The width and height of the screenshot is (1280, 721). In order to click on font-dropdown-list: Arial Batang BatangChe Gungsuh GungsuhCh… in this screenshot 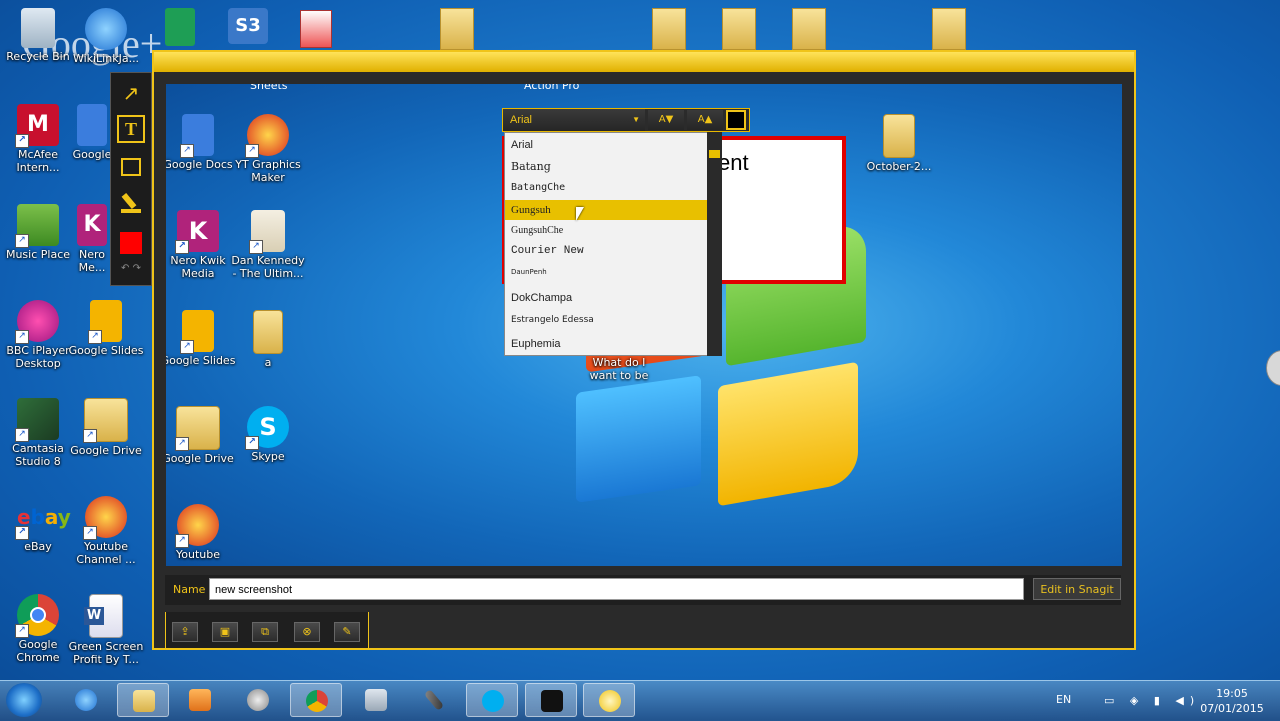, I will do `click(613, 244)`.